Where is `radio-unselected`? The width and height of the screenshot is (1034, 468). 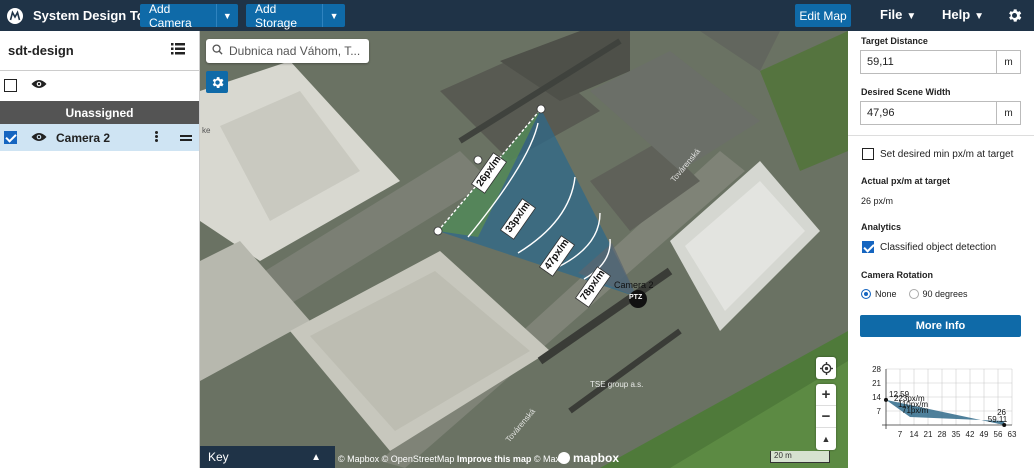
radio-unselected is located at coordinates (913, 294).